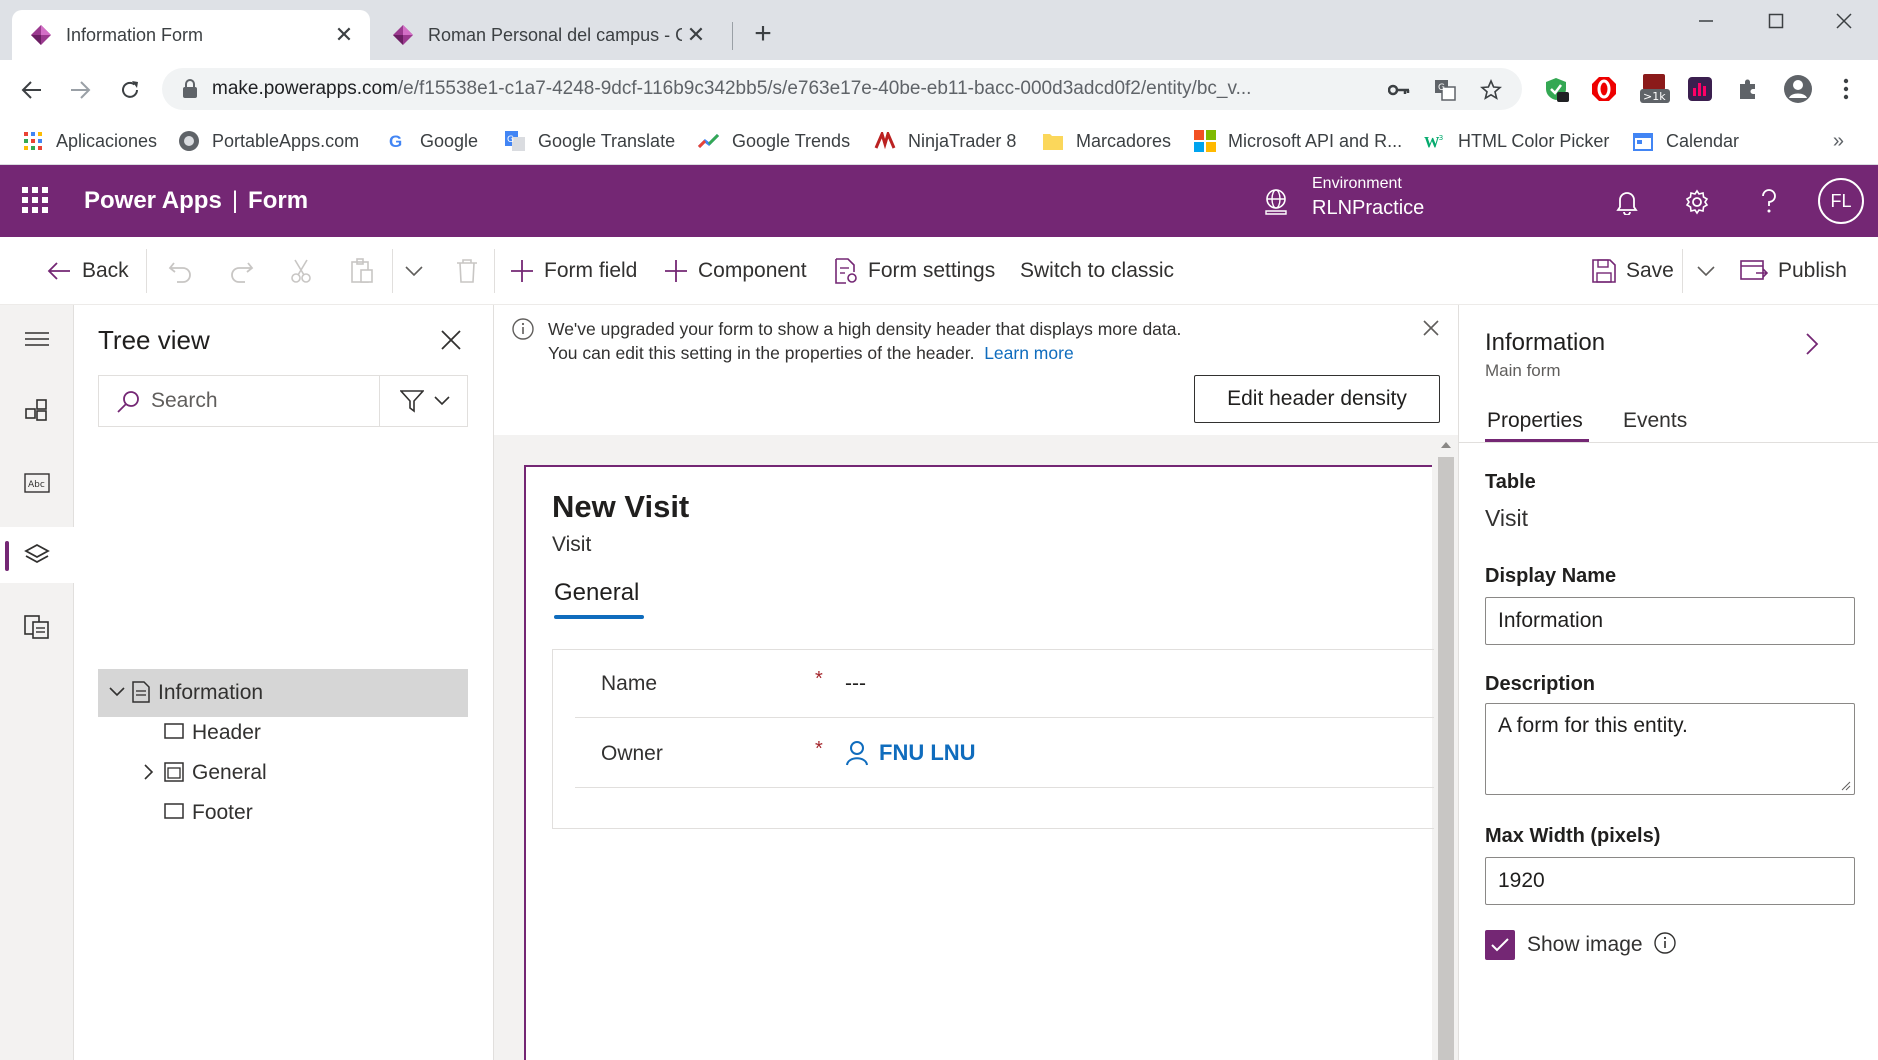 The height and width of the screenshot is (1060, 1878). Describe the element at coordinates (1670, 881) in the screenshot. I see `max-width-input` at that location.